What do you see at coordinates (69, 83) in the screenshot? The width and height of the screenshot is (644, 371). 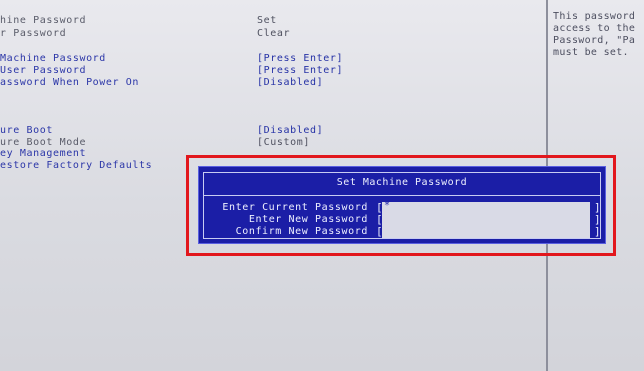 I see `setting-label-password-when-power-on: assword When Power On` at bounding box center [69, 83].